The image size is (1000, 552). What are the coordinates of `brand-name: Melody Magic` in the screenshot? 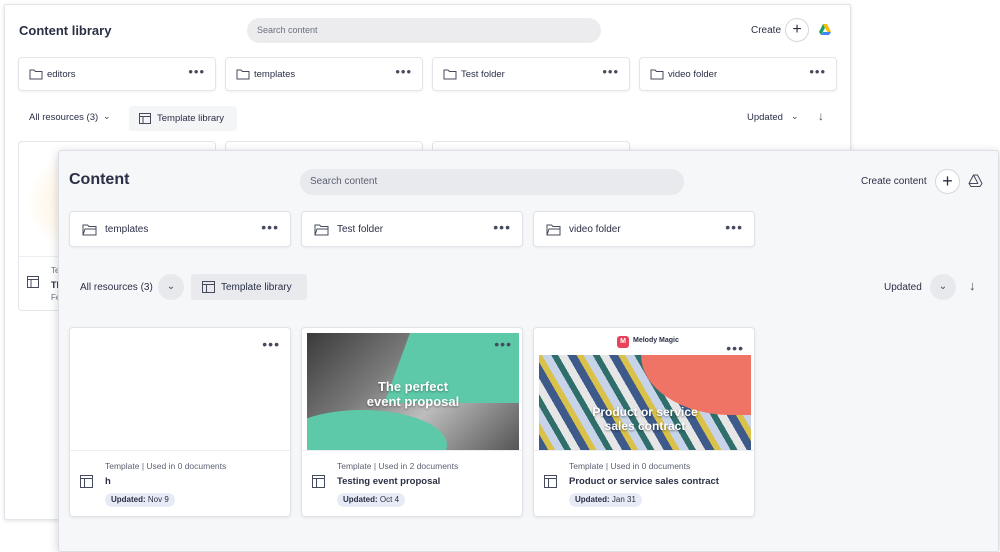 It's located at (656, 340).